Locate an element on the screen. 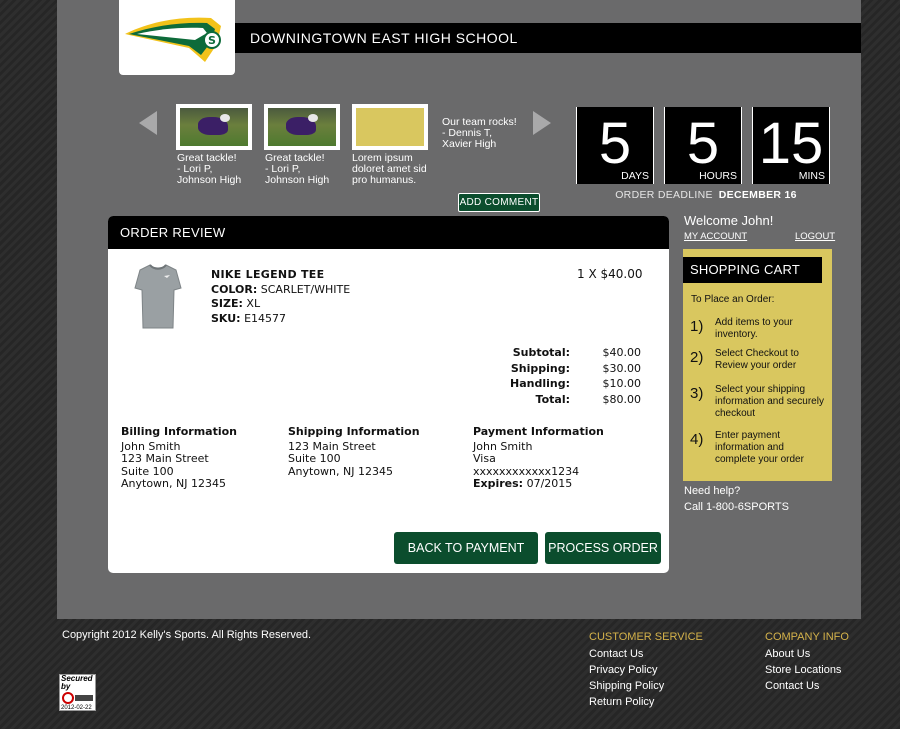  eagle-logo-icon: S is located at coordinates (173, 39).